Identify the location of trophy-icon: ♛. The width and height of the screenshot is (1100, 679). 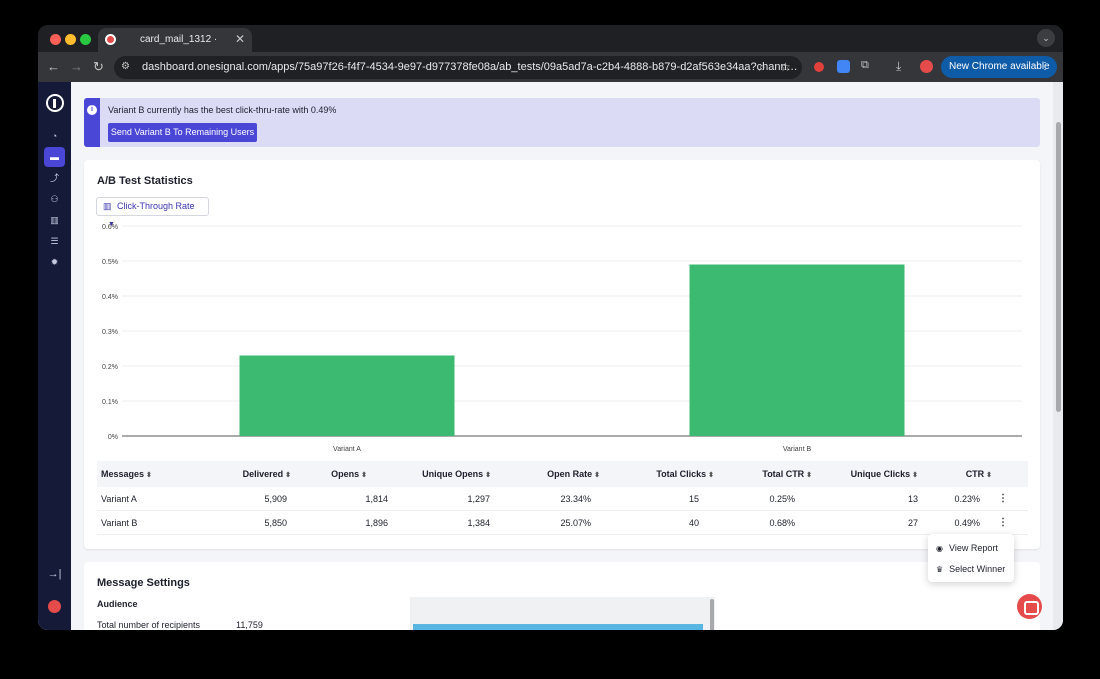
(940, 569).